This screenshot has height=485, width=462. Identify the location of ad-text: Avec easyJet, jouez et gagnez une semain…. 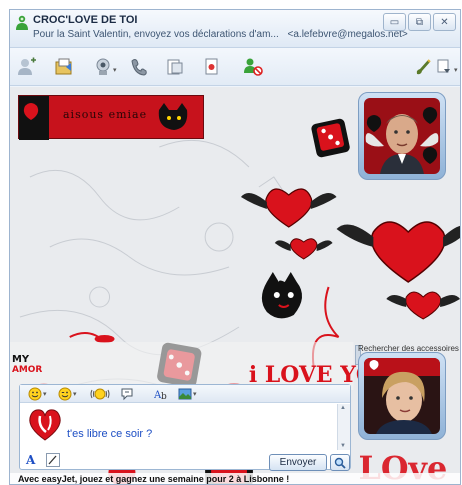
(153, 479).